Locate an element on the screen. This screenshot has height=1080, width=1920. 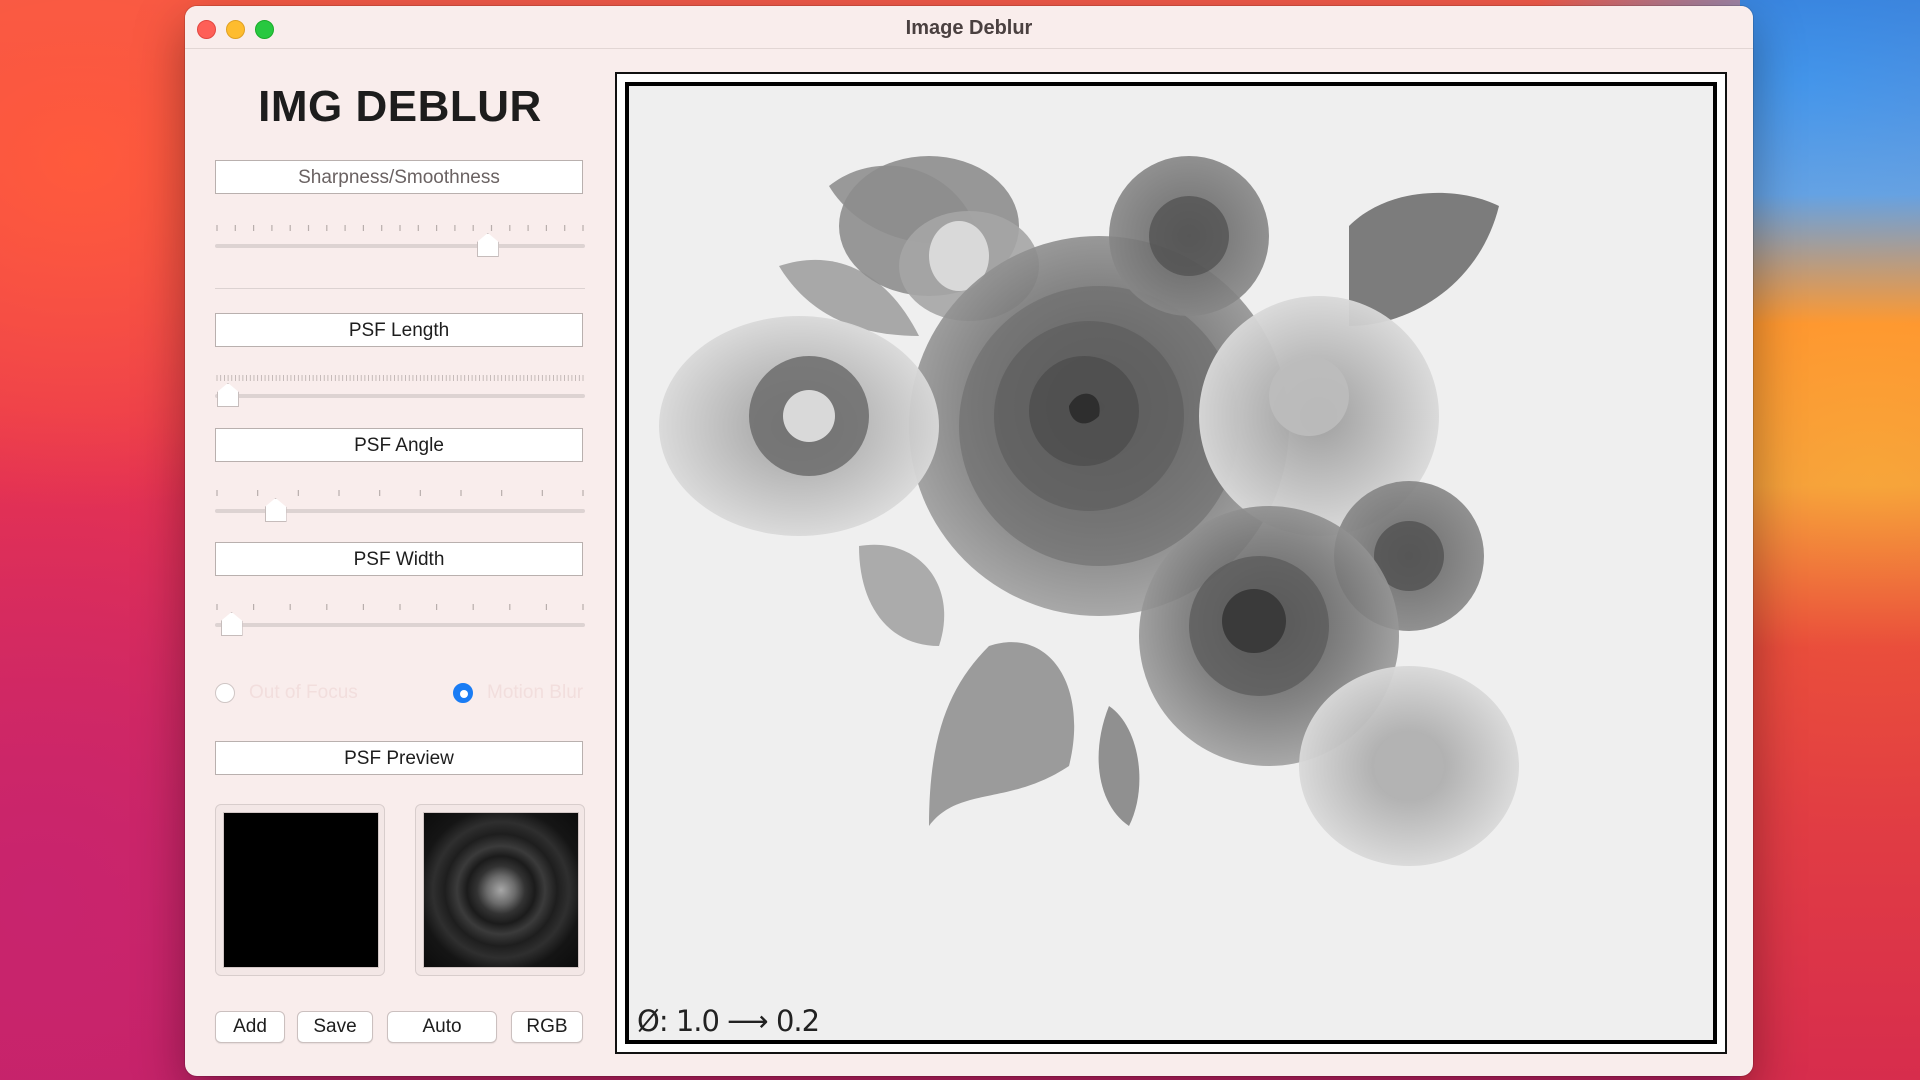
psf-angle-slider is located at coordinates (400, 508).